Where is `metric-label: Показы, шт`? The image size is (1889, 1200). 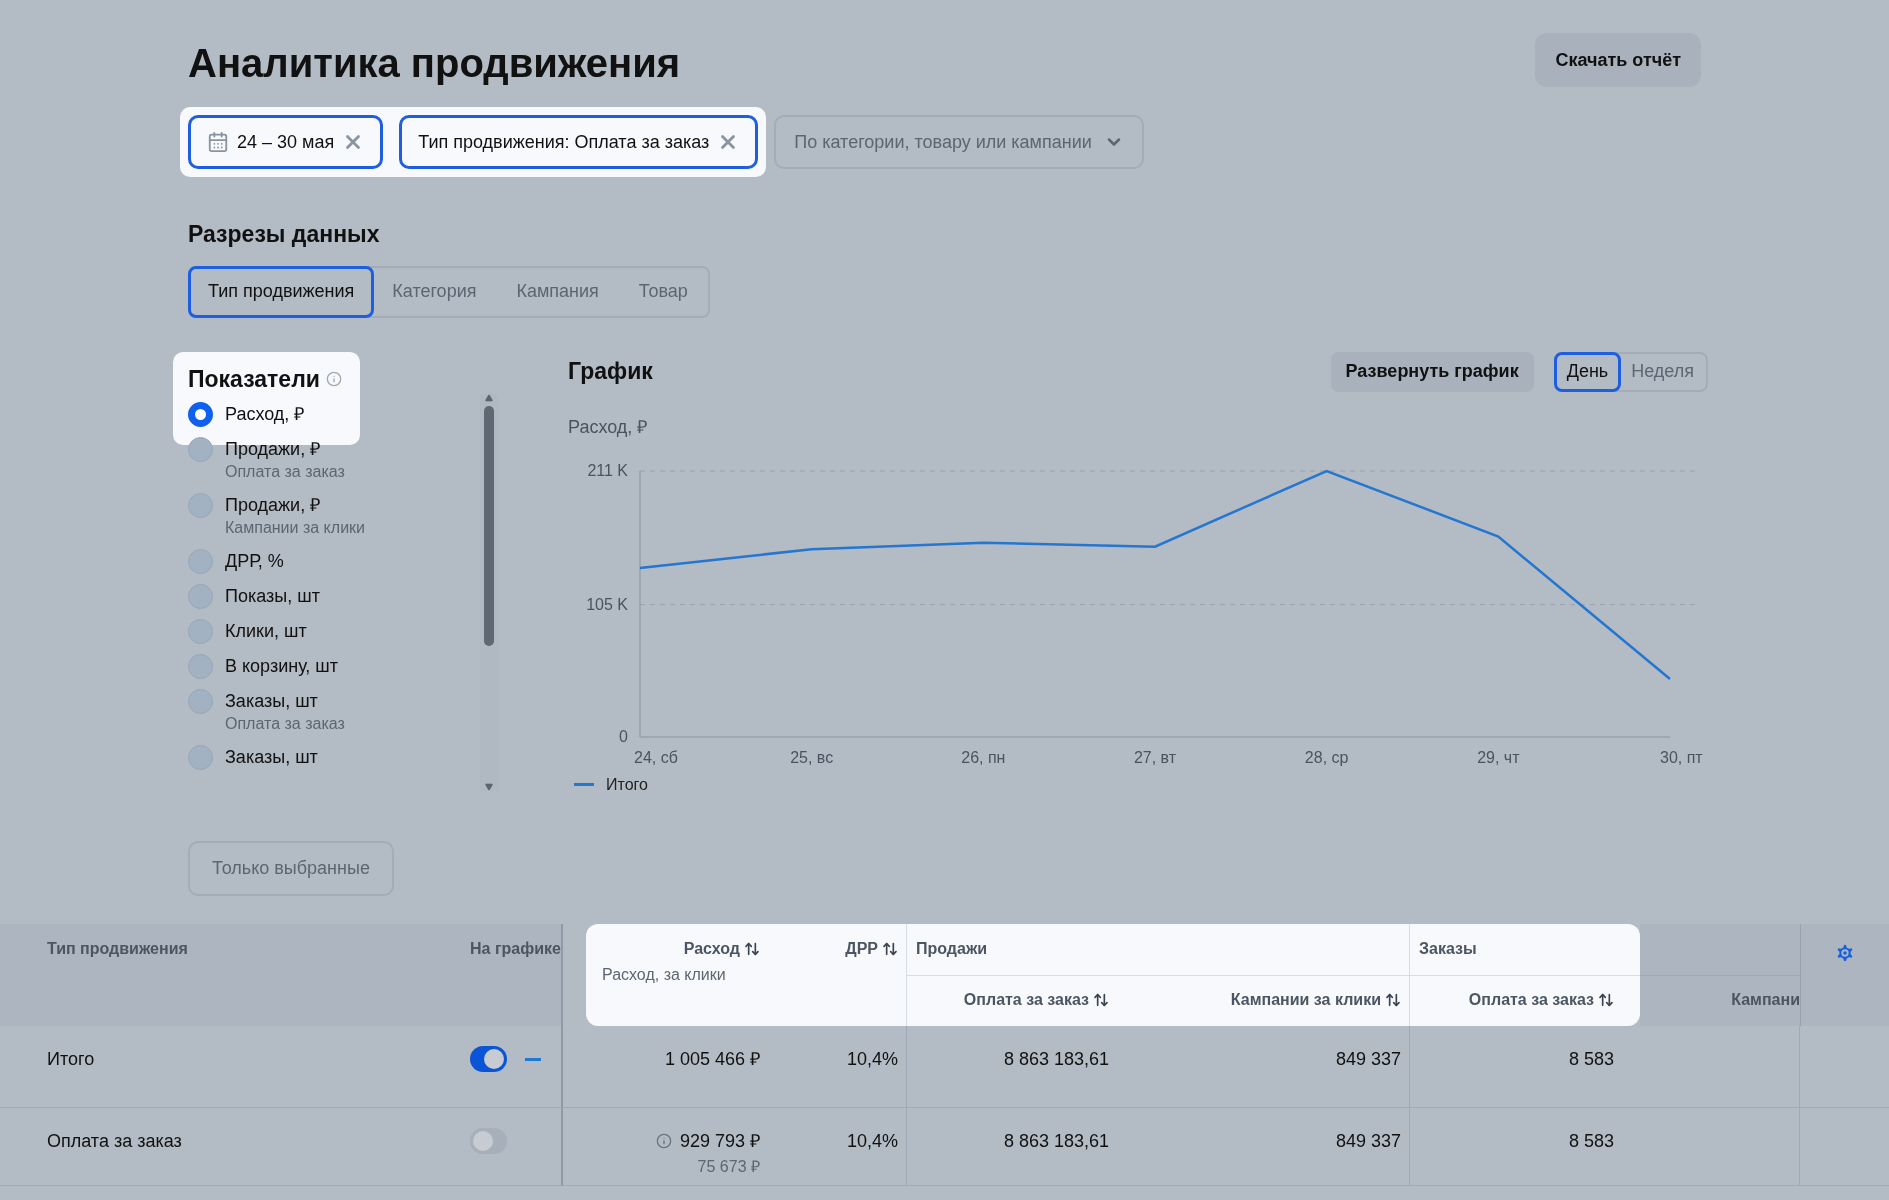 metric-label: Показы, шт is located at coordinates (272, 596).